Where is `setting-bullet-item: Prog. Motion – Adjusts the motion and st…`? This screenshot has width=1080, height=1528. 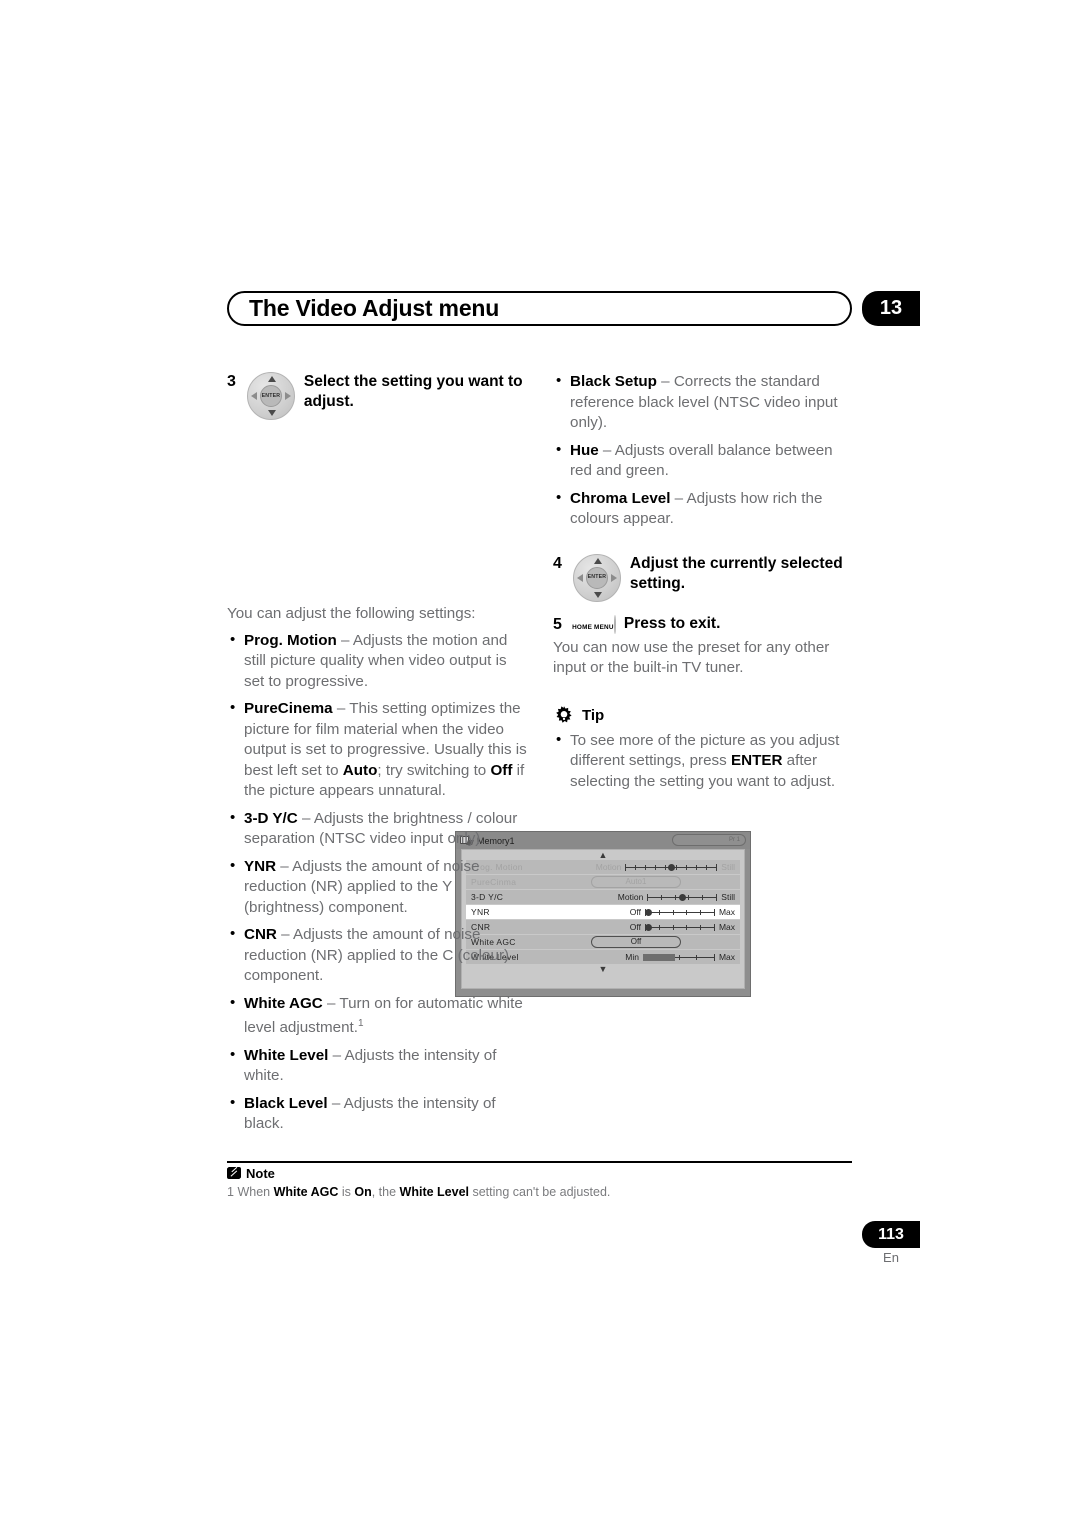
setting-bullet-item: Prog. Motion – Adjusts the motion and st… is located at coordinates (377, 661).